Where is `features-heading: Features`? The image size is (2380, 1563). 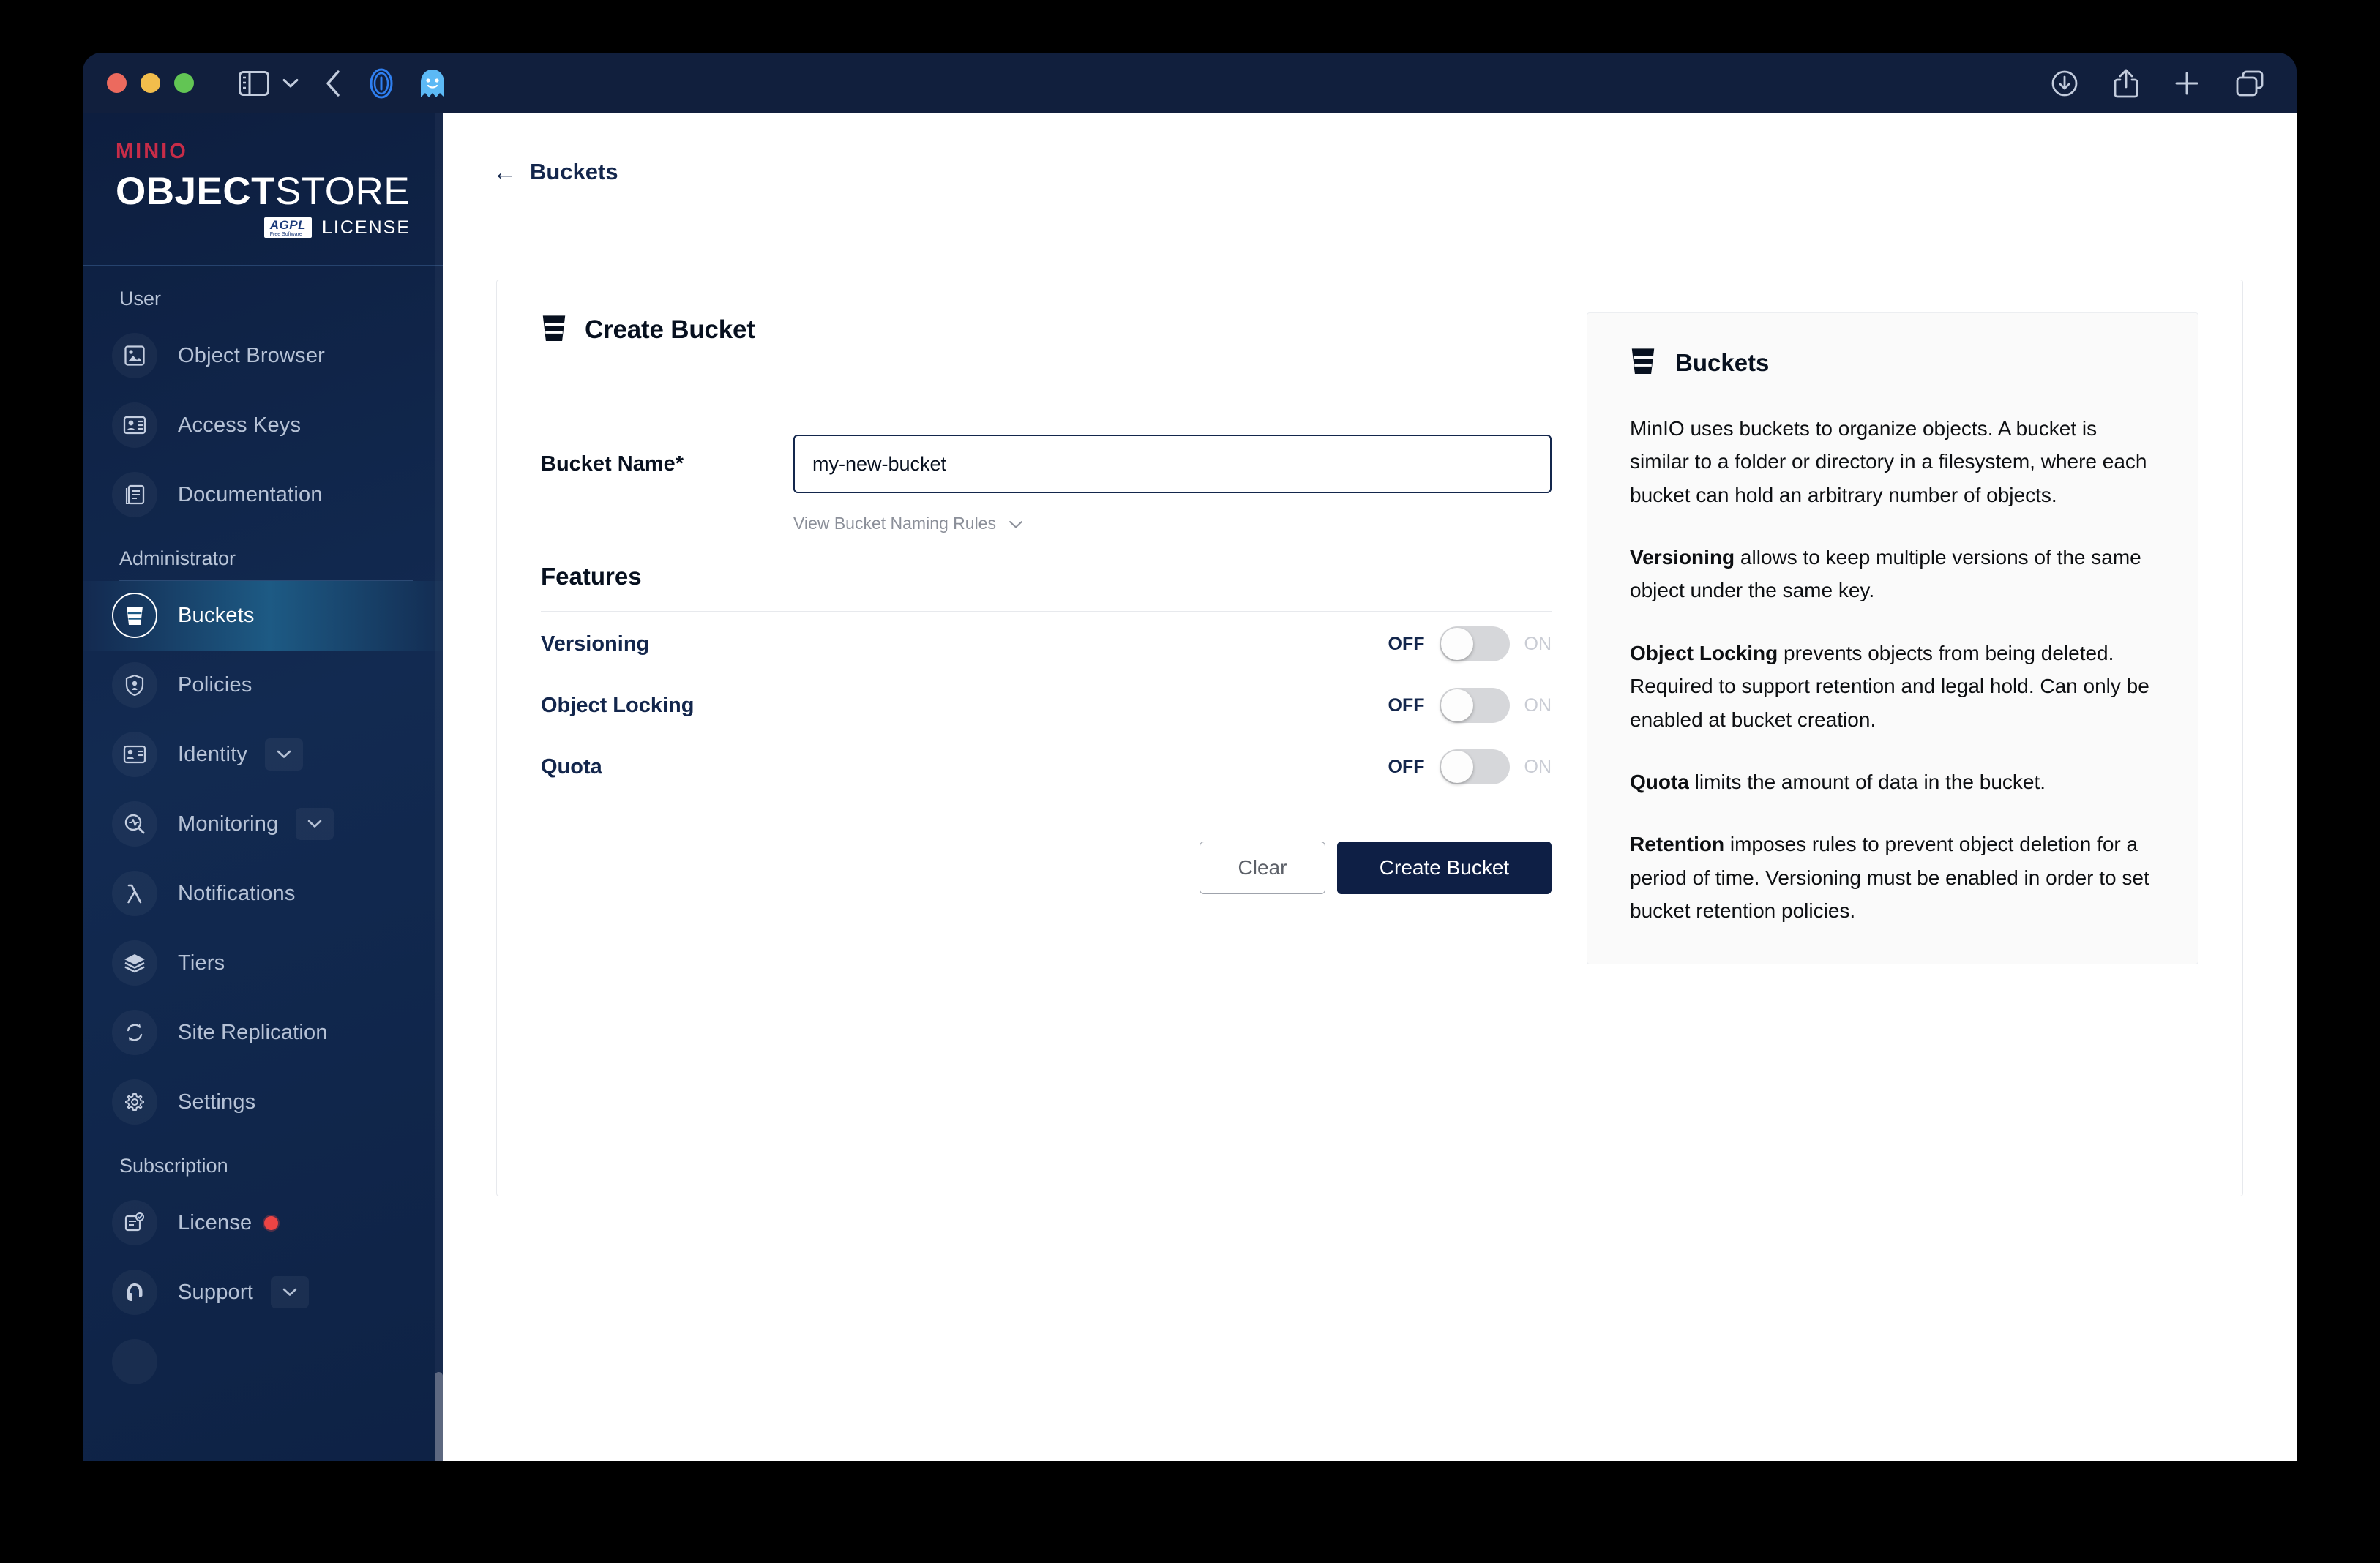 features-heading: Features is located at coordinates (1046, 587).